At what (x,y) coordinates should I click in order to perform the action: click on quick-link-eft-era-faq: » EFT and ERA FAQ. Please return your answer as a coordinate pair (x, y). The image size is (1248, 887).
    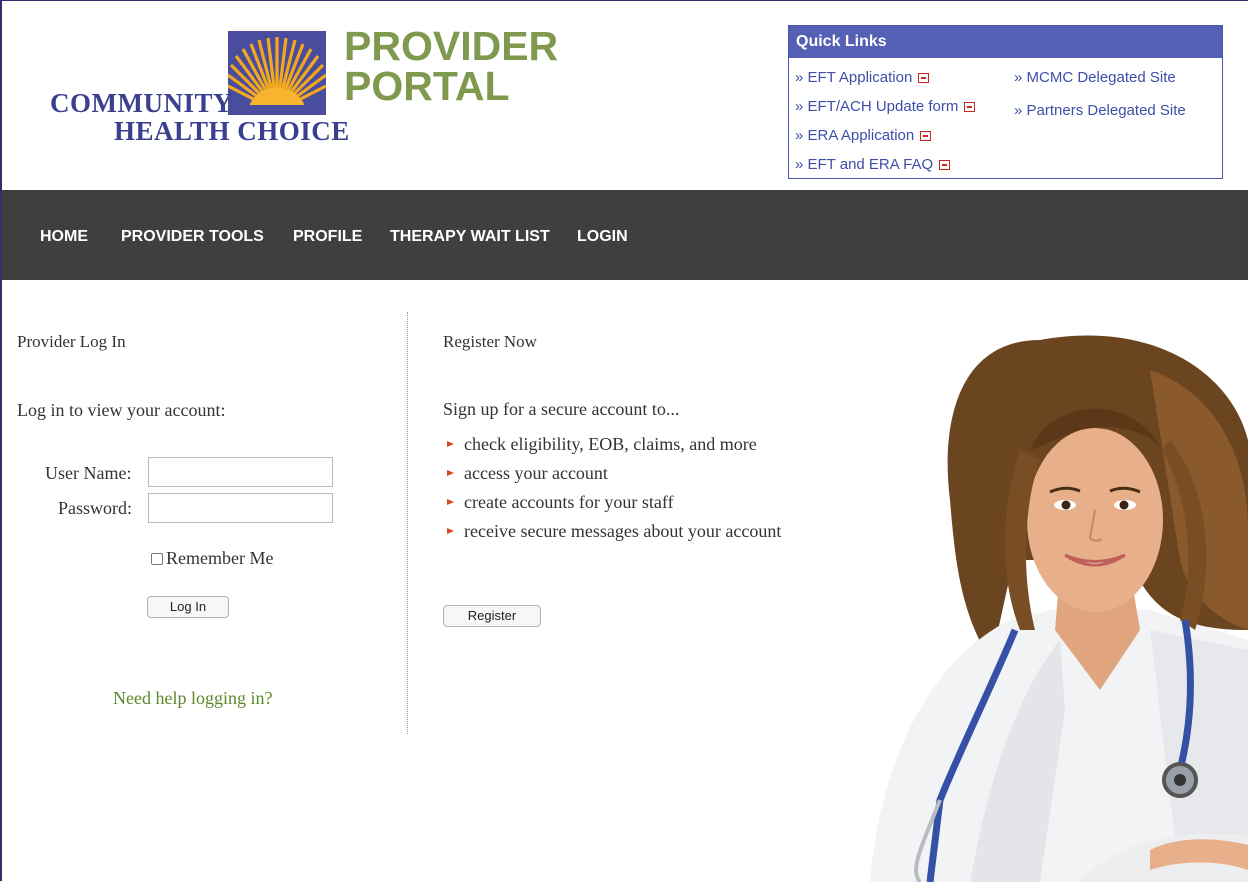
    Looking at the image, I should click on (885, 167).